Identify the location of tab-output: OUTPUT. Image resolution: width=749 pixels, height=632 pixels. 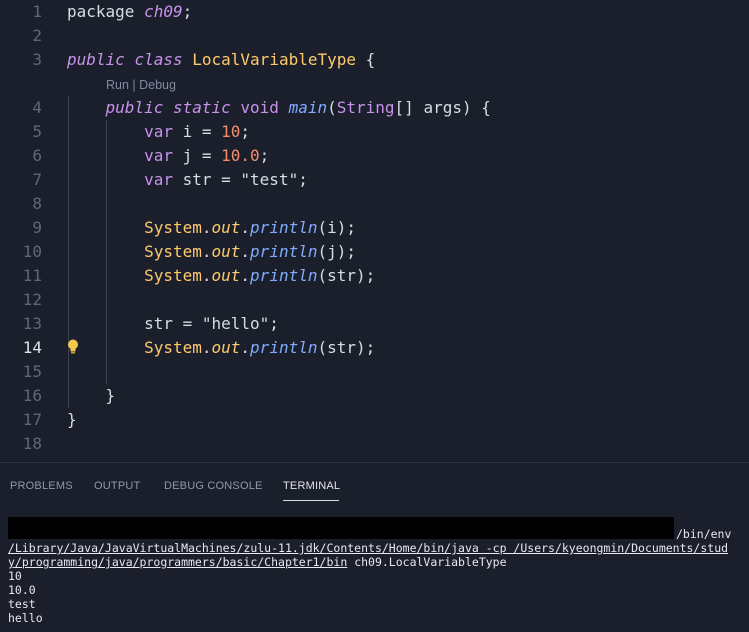
(117, 486).